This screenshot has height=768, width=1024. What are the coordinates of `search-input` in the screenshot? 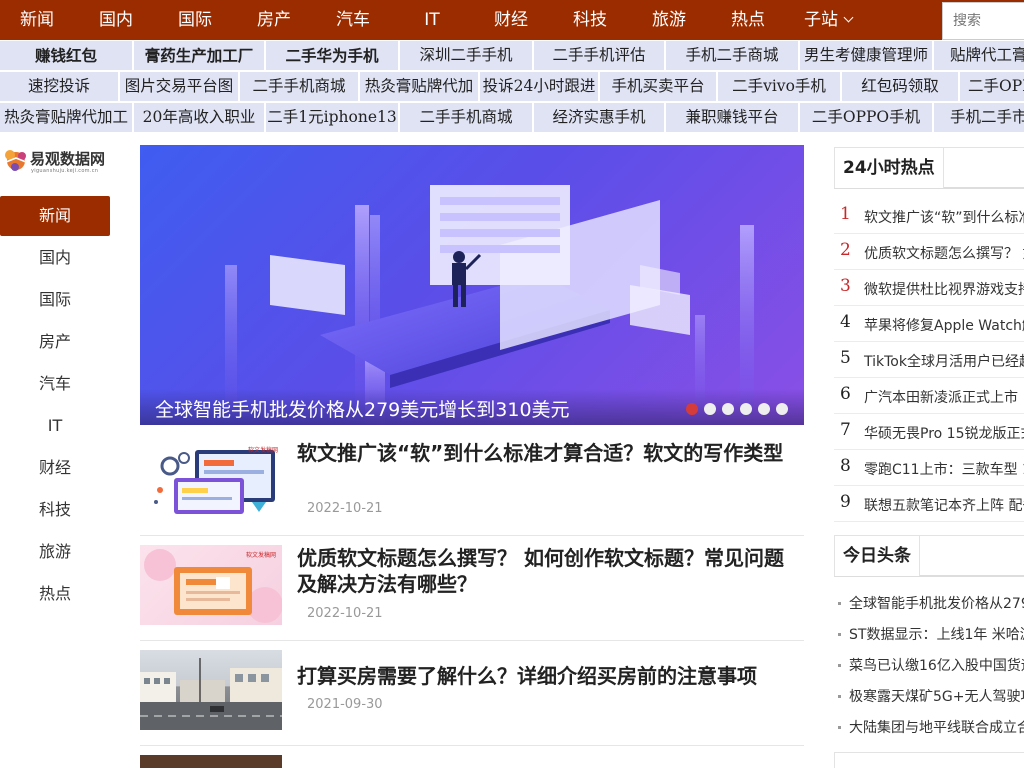 It's located at (983, 21).